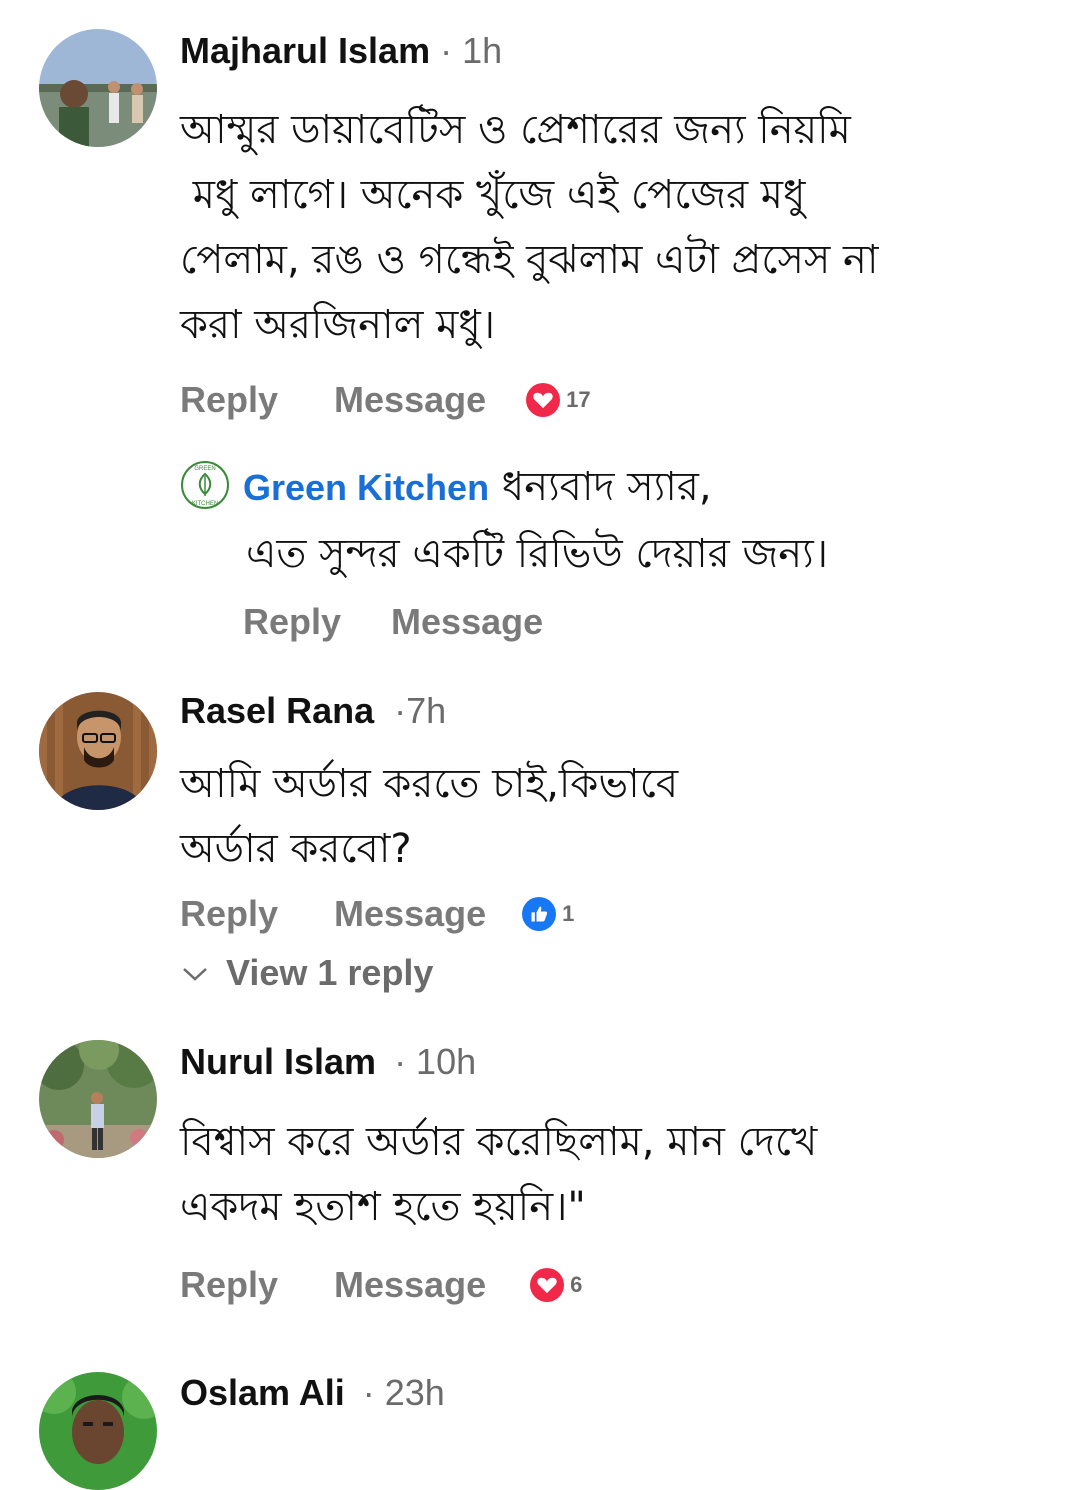 The width and height of the screenshot is (1080, 1490). Describe the element at coordinates (205, 504) in the screenshot. I see `logo-text-bottom: KITCHEN` at that location.